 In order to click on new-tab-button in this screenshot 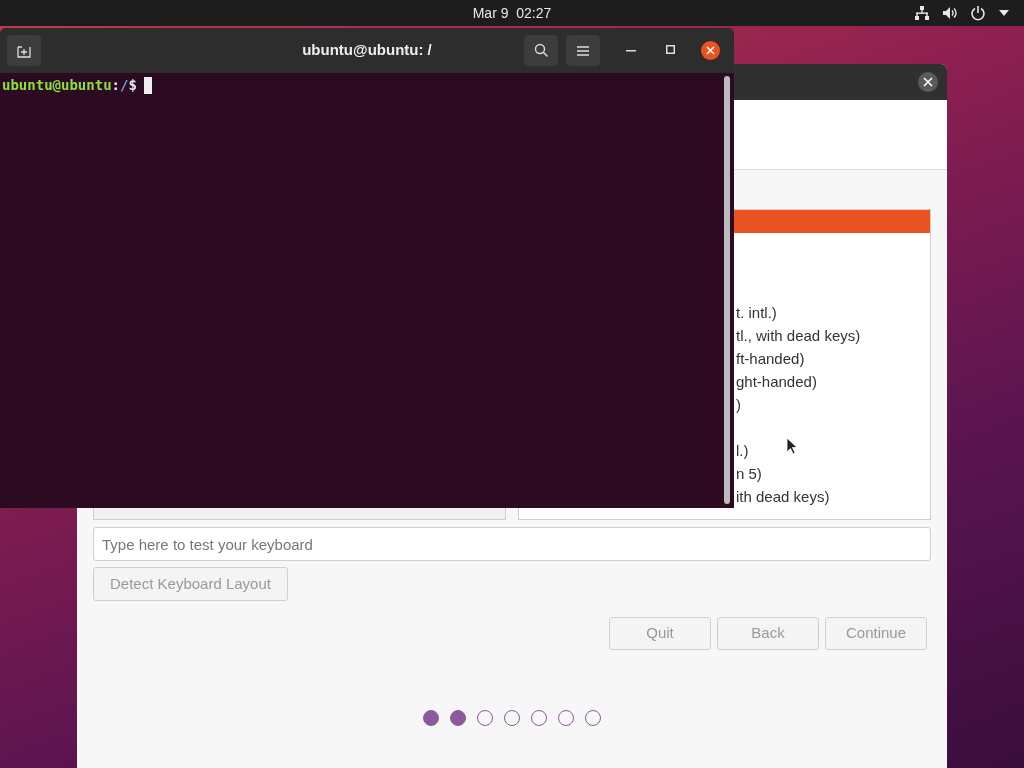, I will do `click(24, 50)`.